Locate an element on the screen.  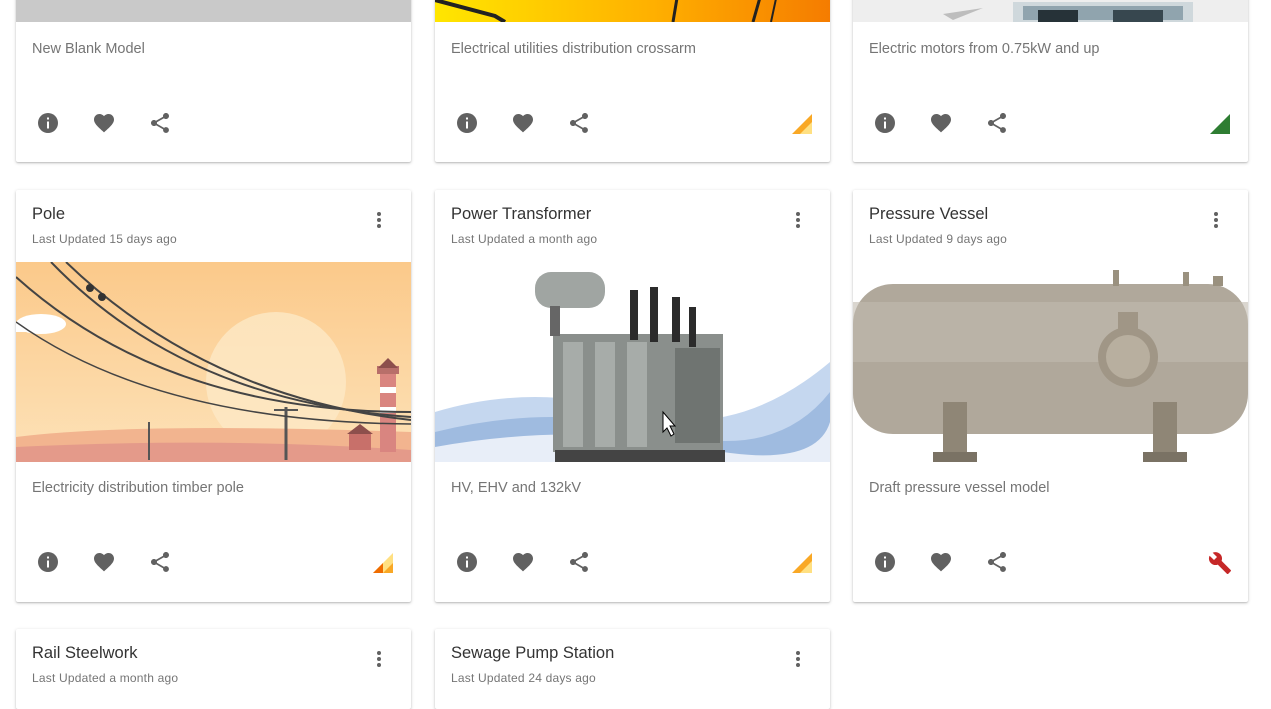
model-card-electric-motors: Electric motors from 0.75kW and up is located at coordinates (1050, 81).